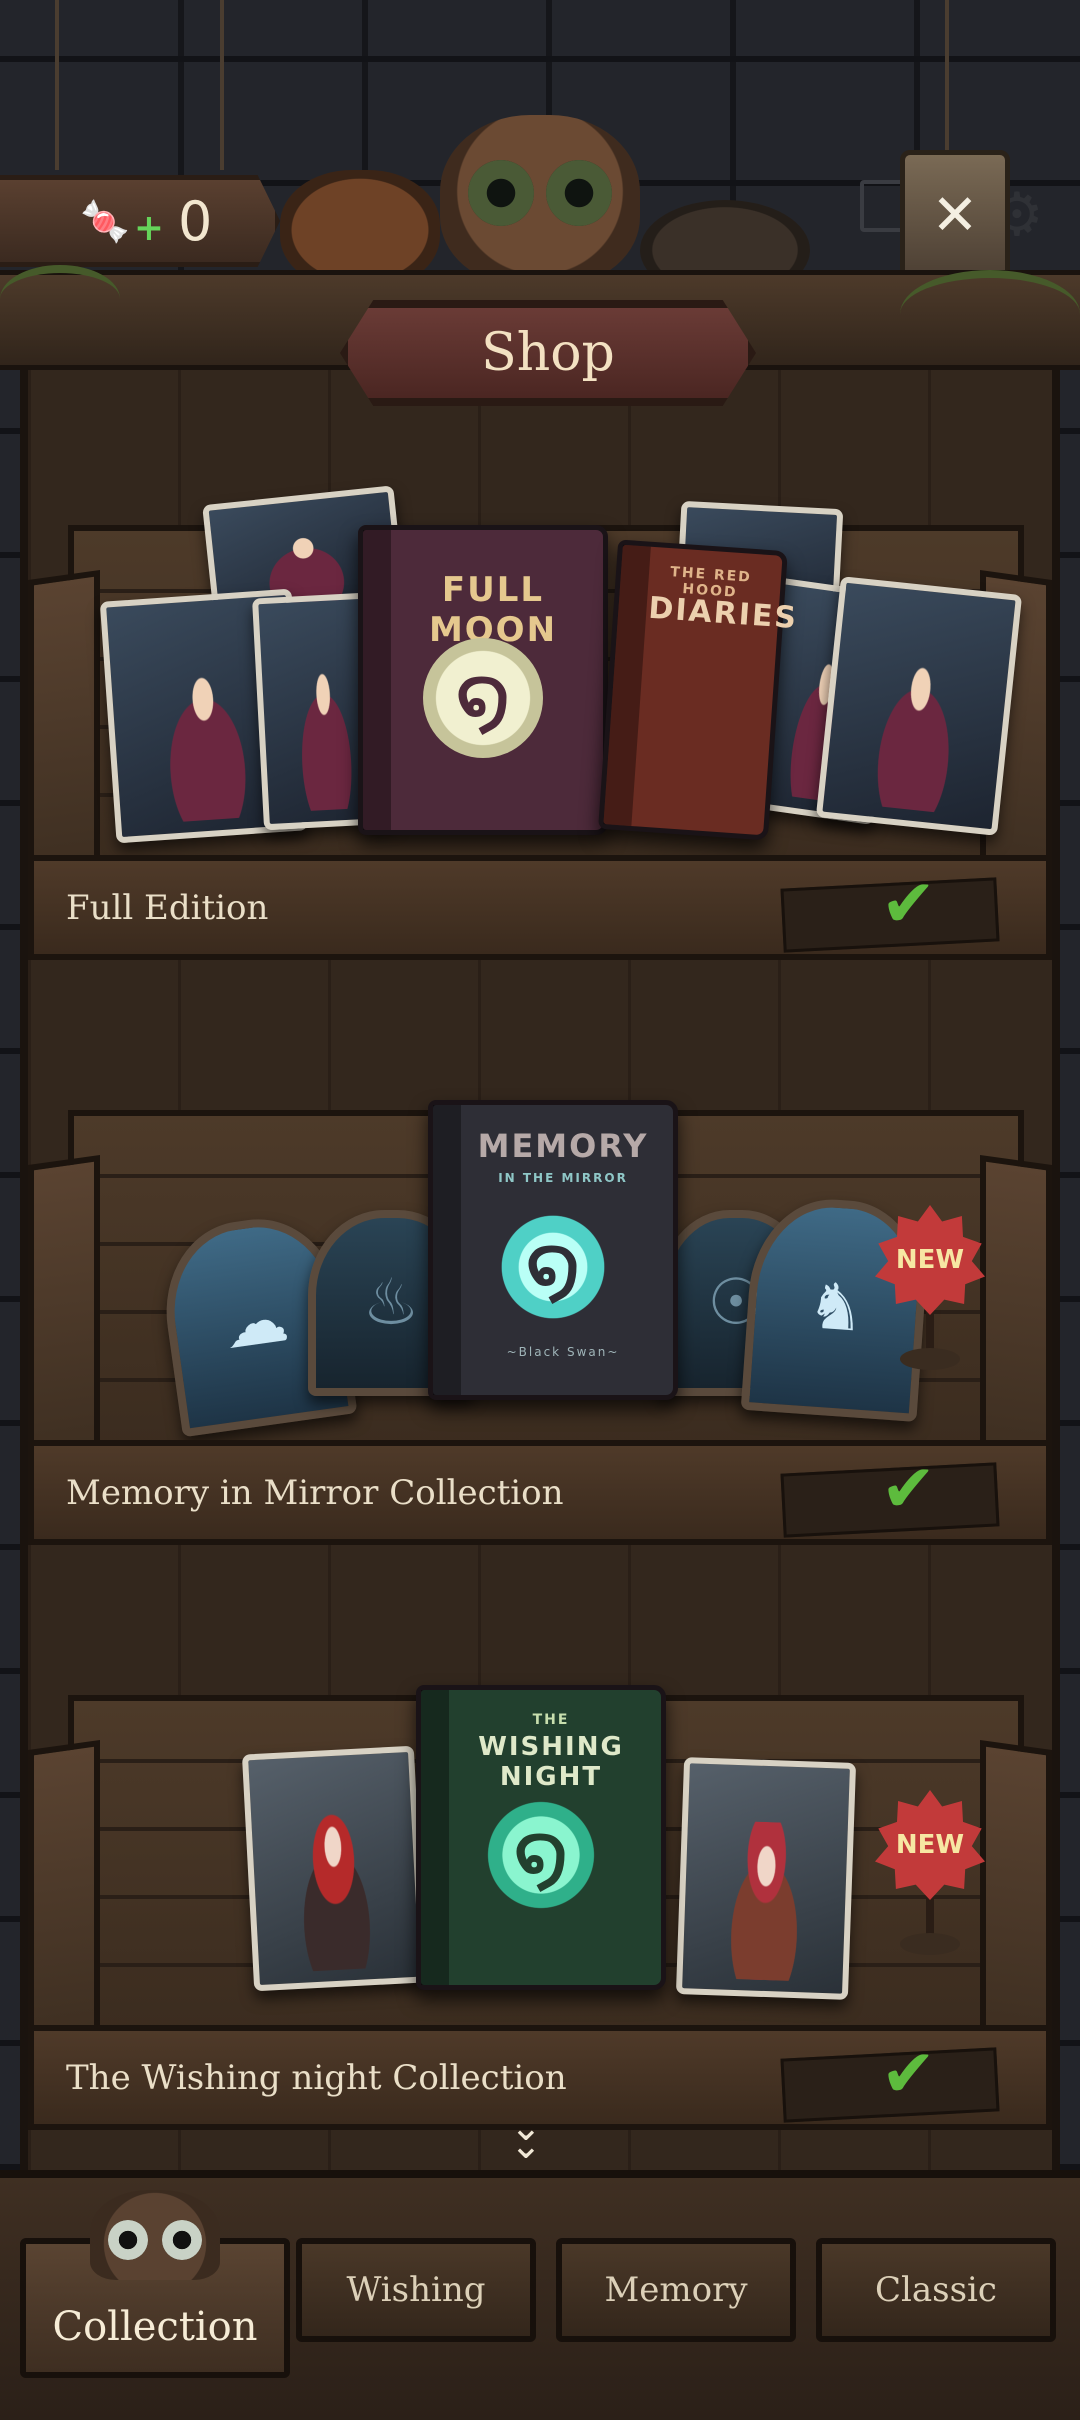  What do you see at coordinates (551, 1762) in the screenshot?
I see `book-title: WISHING NIGHT` at bounding box center [551, 1762].